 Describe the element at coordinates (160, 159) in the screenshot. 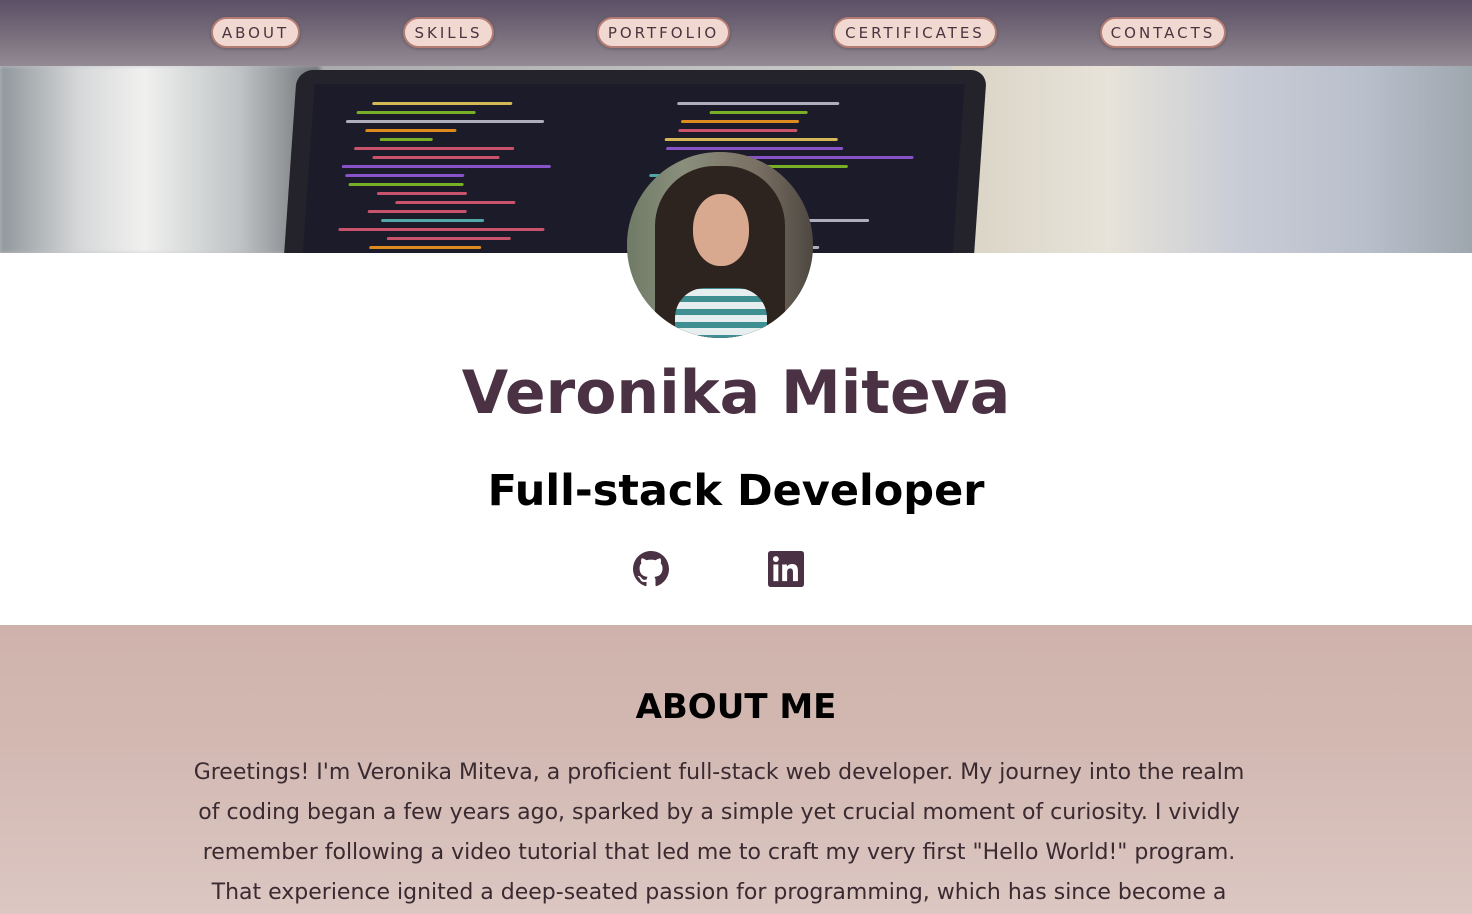

I see `hero-background-left` at that location.